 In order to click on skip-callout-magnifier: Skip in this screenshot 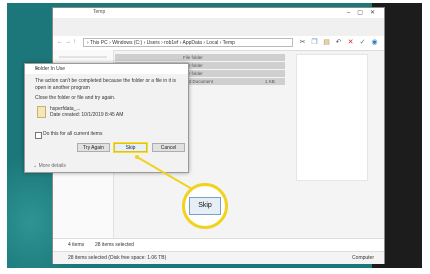, I will do `click(205, 206)`.